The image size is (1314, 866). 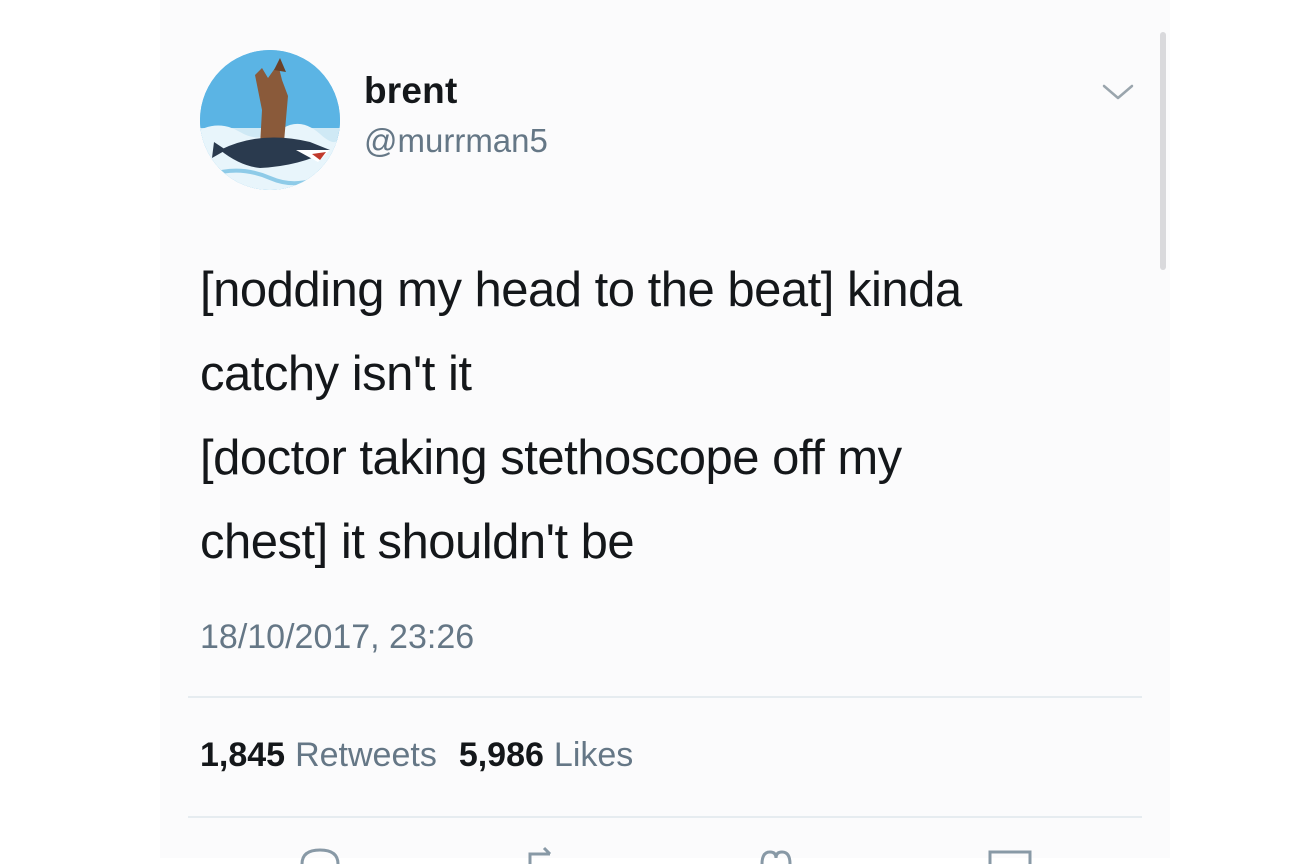 I want to click on retweets-label: Retweets, so click(x=366, y=755).